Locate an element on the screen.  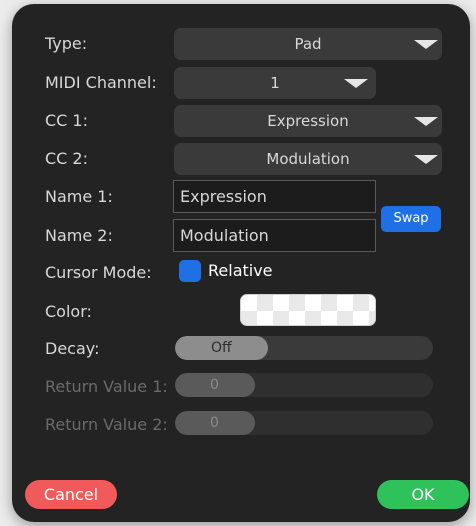
decay-slider-value: Off is located at coordinates (221, 348).